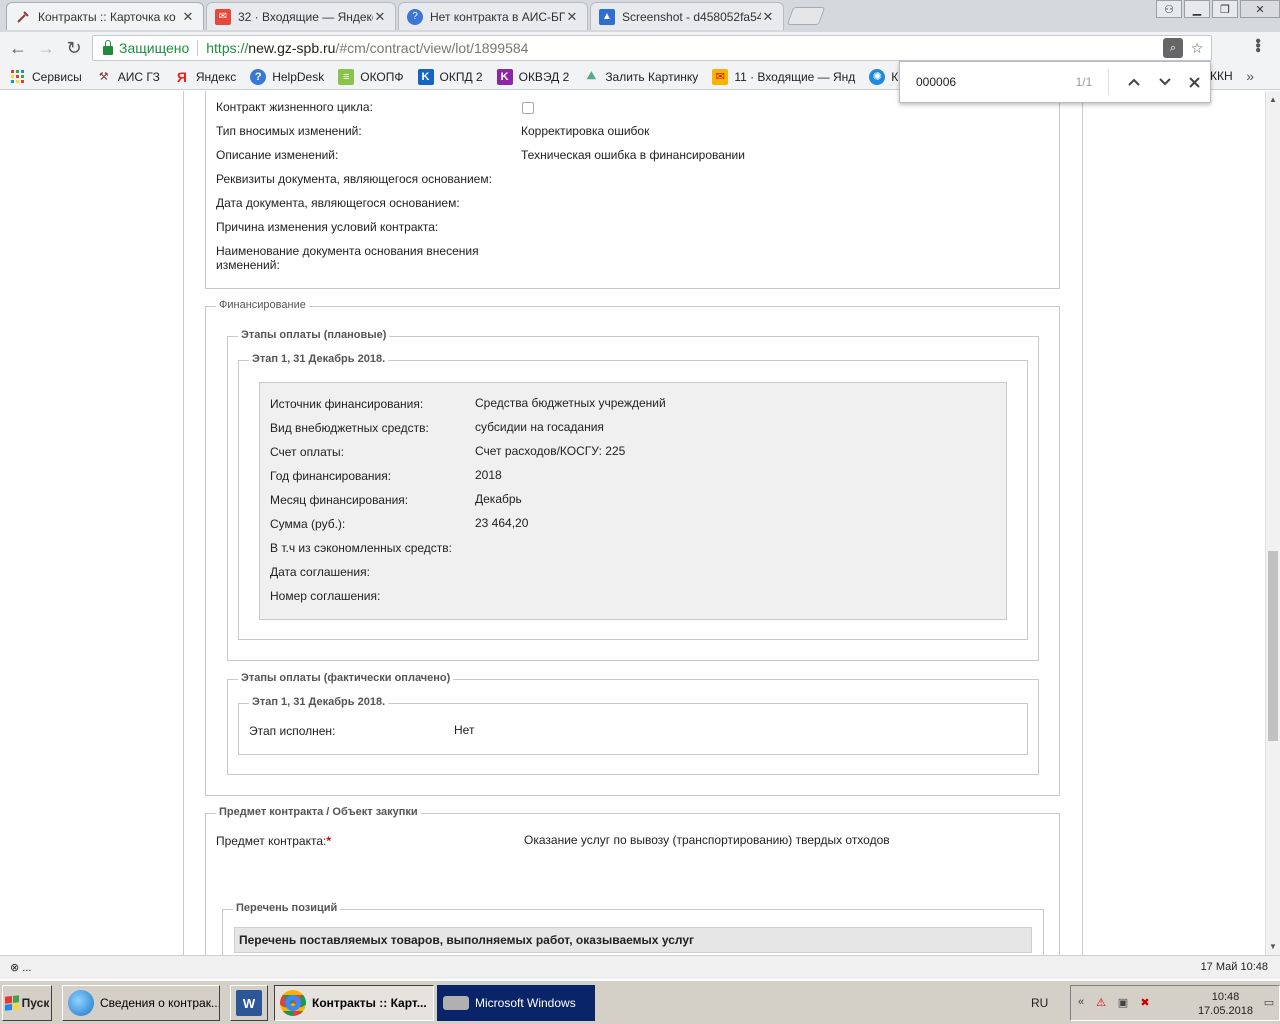  Describe the element at coordinates (277, 155) in the screenshot. I see `field-label: Описание изменений:` at that location.